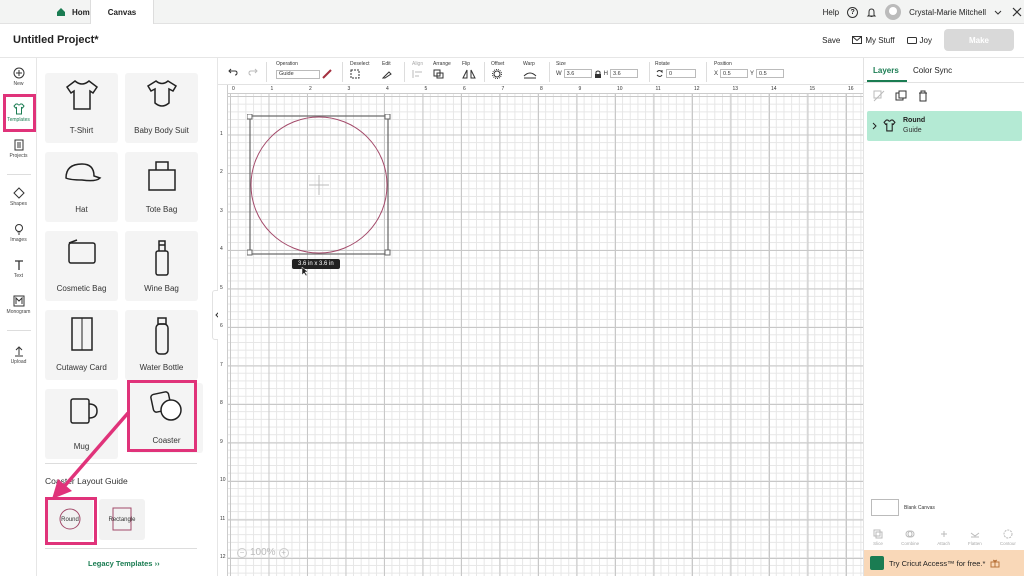 This screenshot has width=1024, height=576. Describe the element at coordinates (18, 269) in the screenshot. I see `nav-text: Text` at that location.